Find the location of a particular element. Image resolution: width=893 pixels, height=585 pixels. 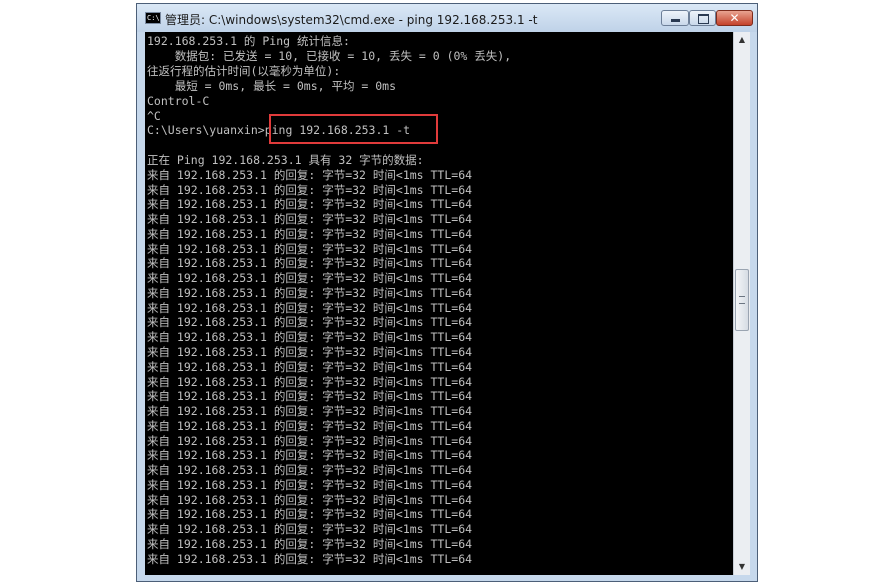

scroll-down-button: ▼ is located at coordinates (742, 567).